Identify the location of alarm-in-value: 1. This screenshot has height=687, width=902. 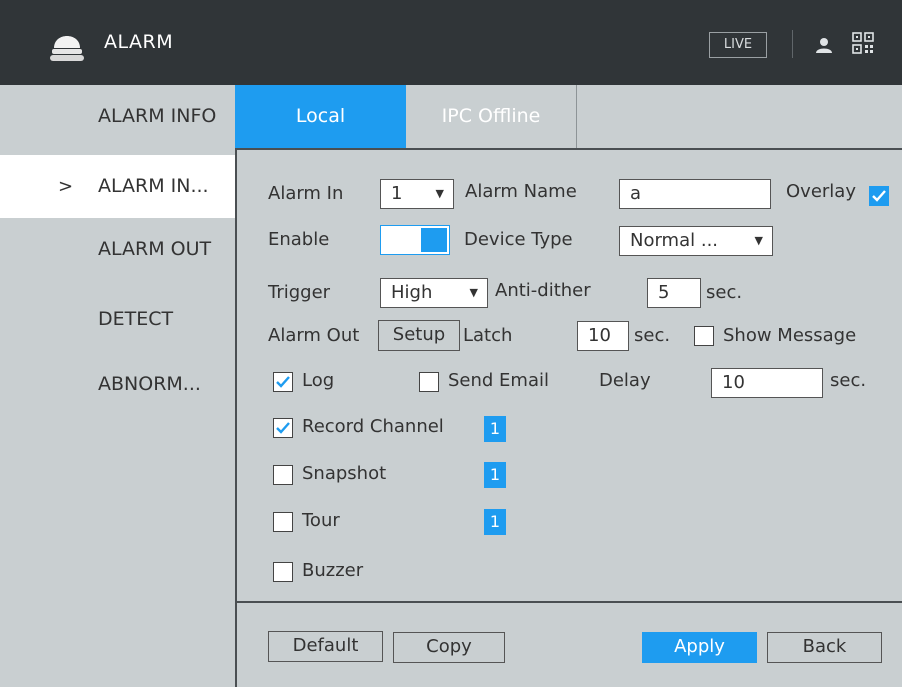
(397, 193).